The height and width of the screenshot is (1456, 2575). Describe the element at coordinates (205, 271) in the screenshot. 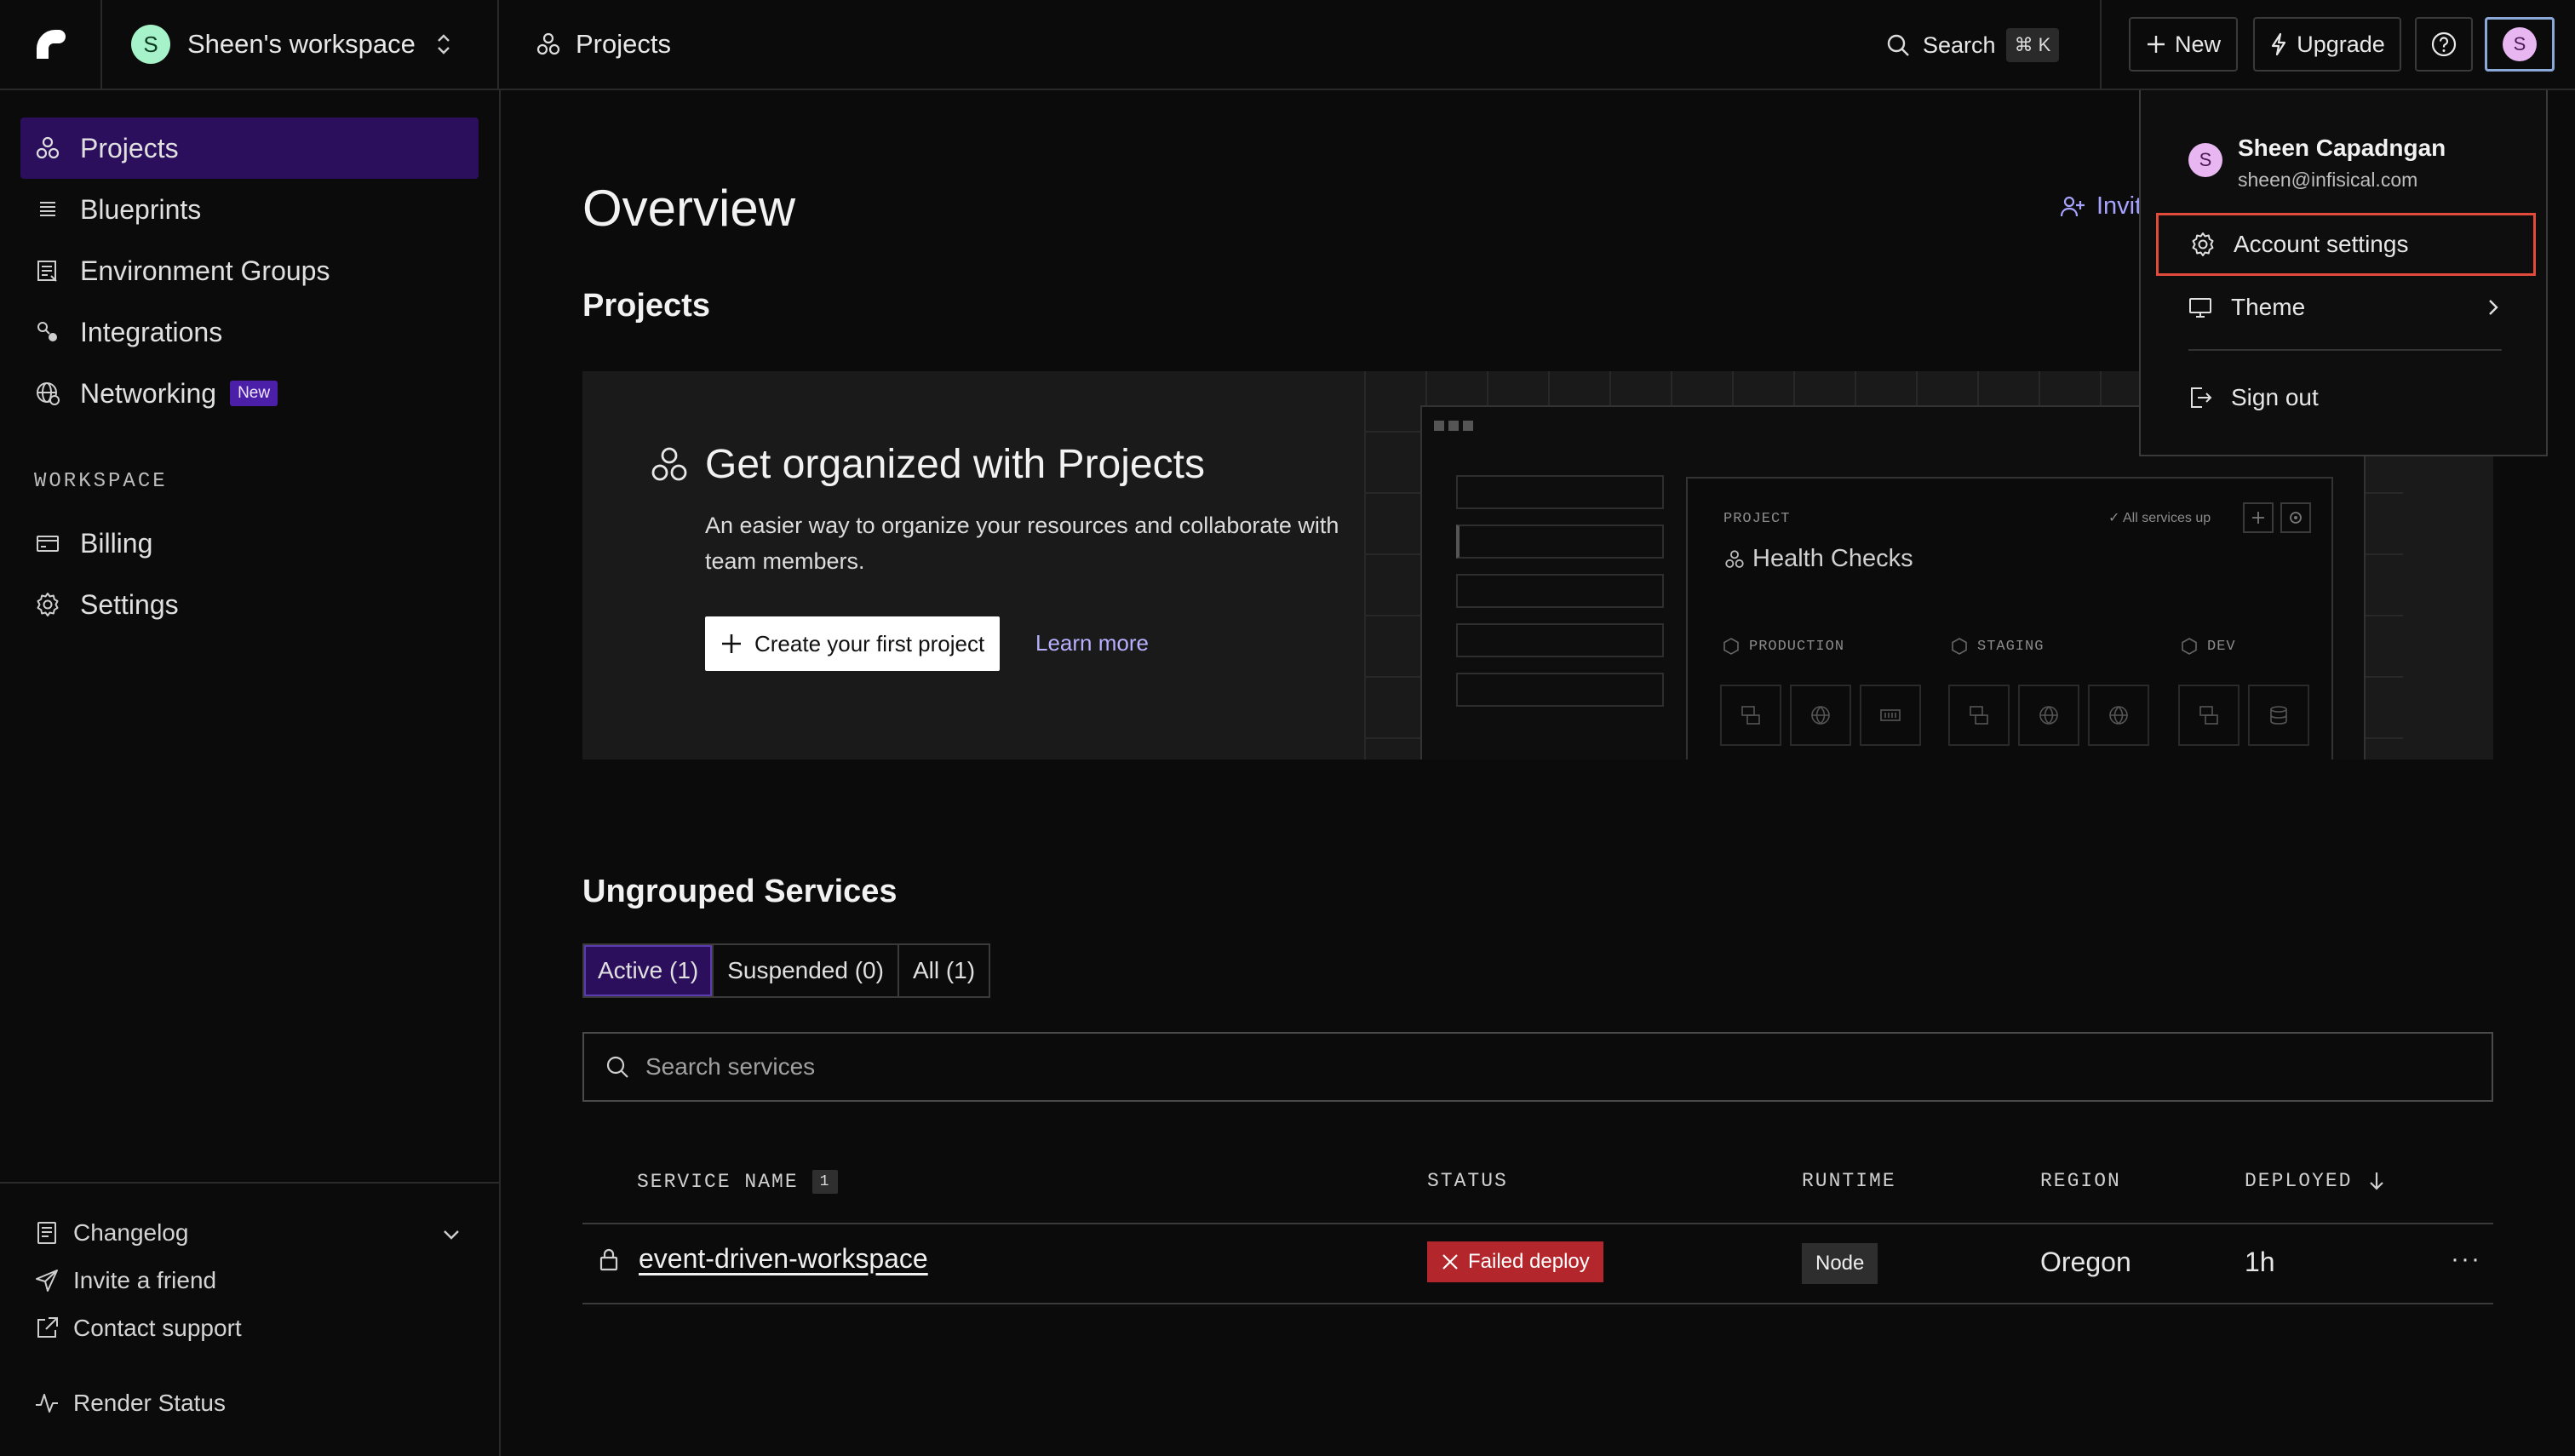

I see `sidebar-item-label: Environment Groups` at that location.